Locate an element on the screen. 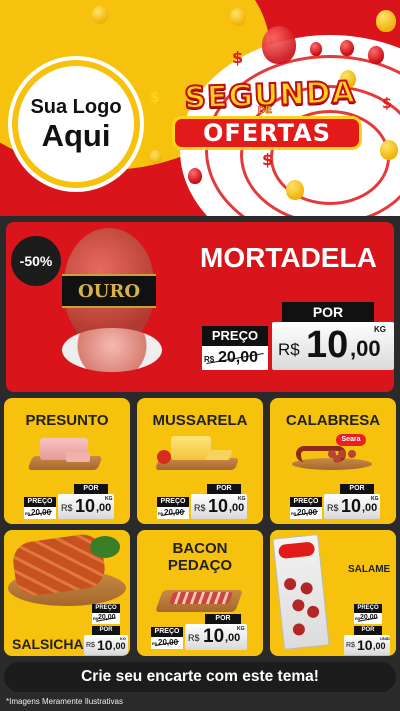  mortadela-slices-image is located at coordinates (112, 350).